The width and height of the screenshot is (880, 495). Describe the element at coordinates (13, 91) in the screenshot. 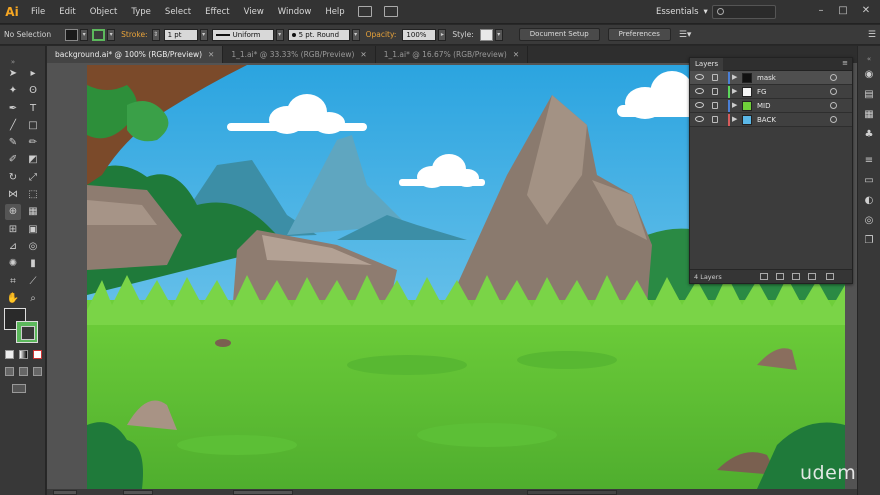

I see `magic-wand-icon: ✦` at that location.